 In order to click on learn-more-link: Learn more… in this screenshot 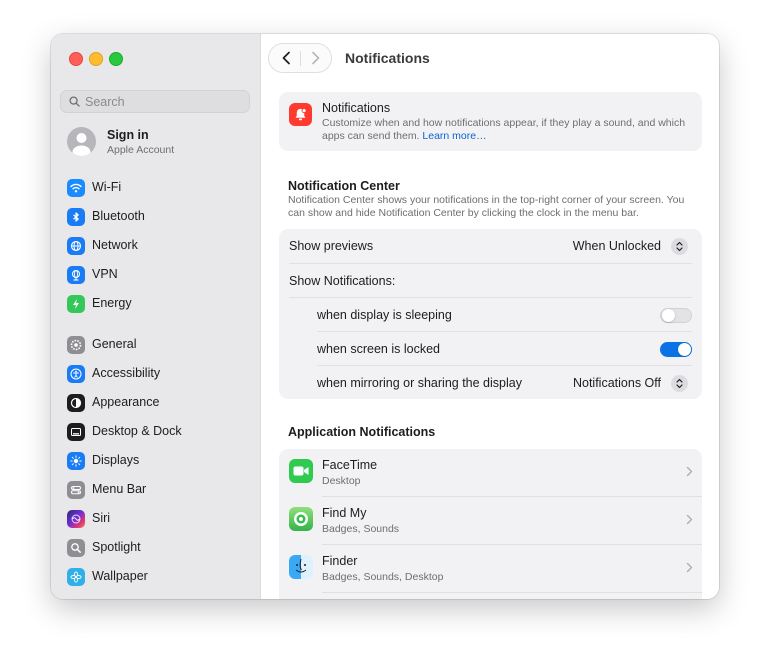, I will do `click(454, 136)`.